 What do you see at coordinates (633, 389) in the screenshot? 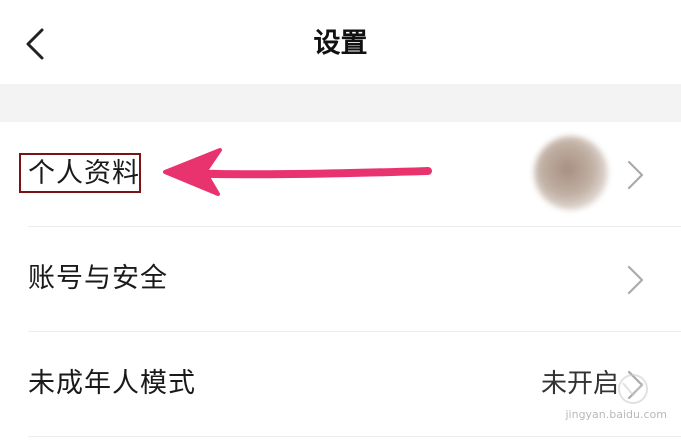
I see `watermark-logo-icon` at bounding box center [633, 389].